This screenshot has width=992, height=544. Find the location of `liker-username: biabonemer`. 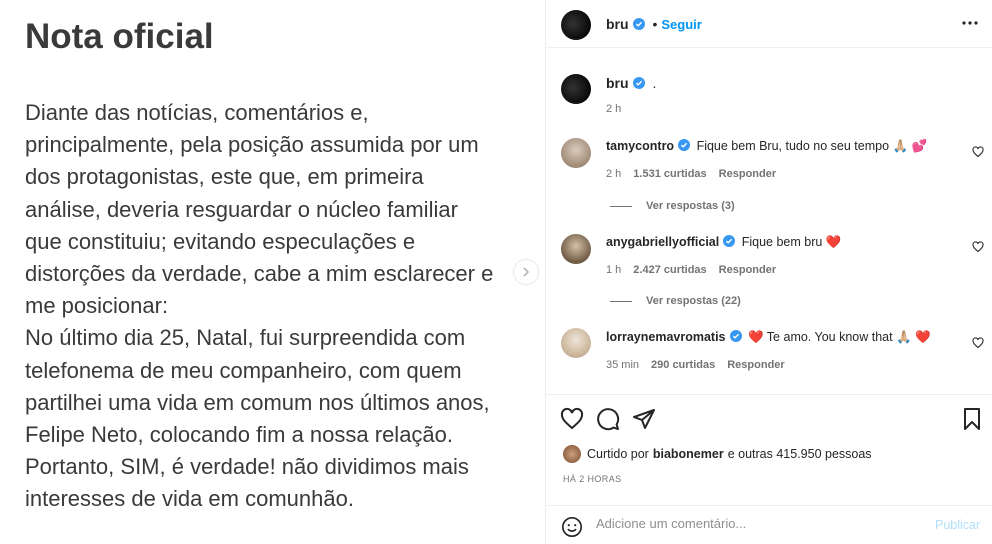

liker-username: biabonemer is located at coordinates (688, 454).